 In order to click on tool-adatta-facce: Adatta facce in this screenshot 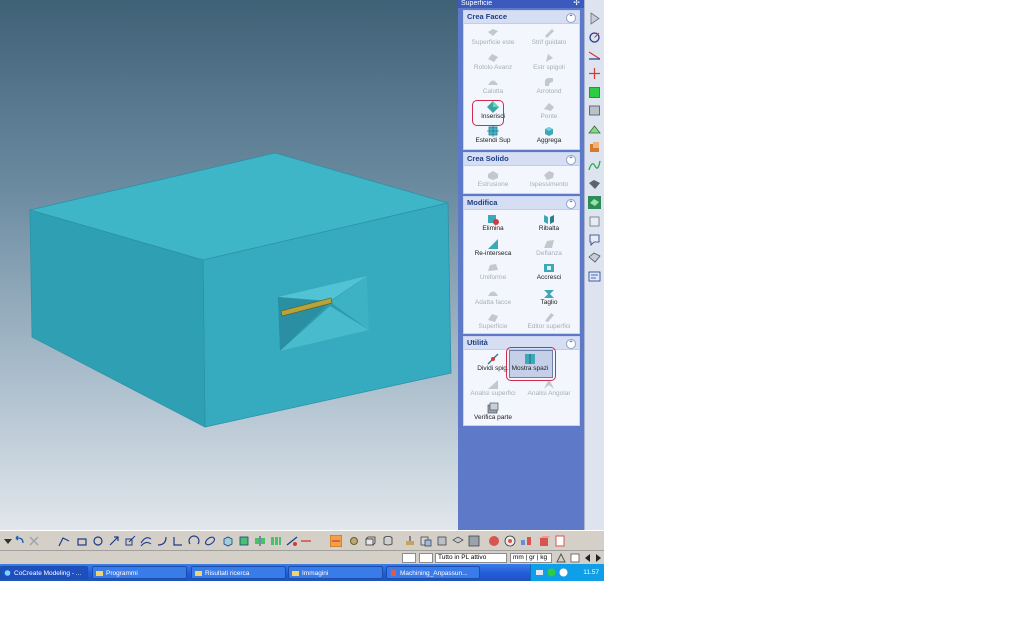, I will do `click(493, 298)`.